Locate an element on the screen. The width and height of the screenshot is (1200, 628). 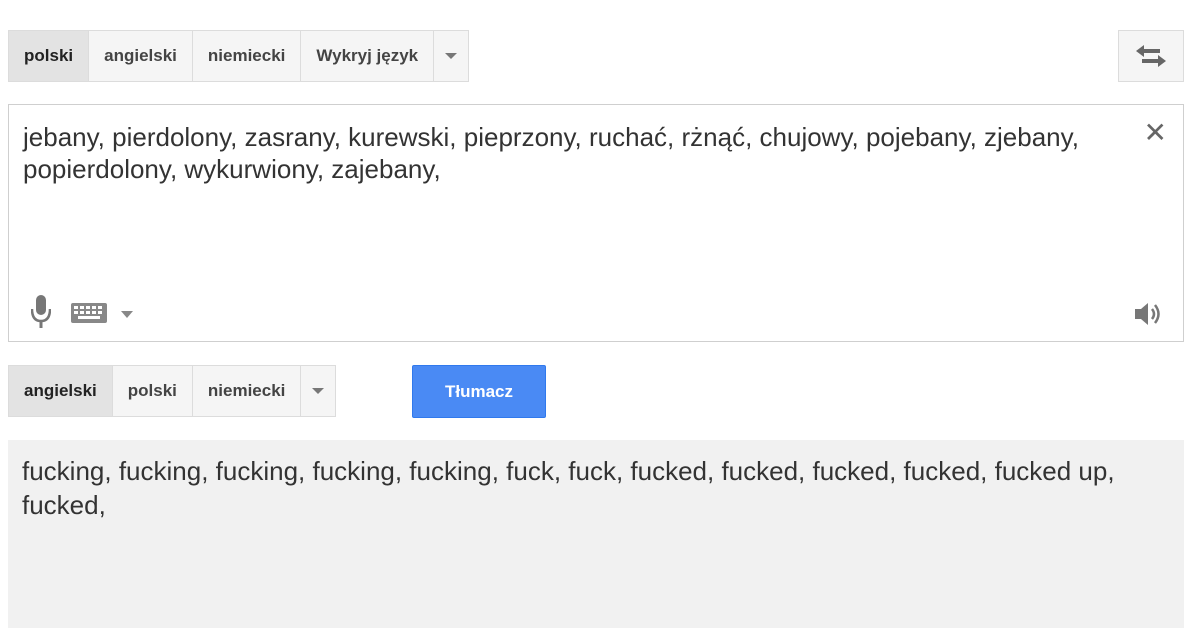
source-lang-detect: Wykryj język is located at coordinates (368, 56).